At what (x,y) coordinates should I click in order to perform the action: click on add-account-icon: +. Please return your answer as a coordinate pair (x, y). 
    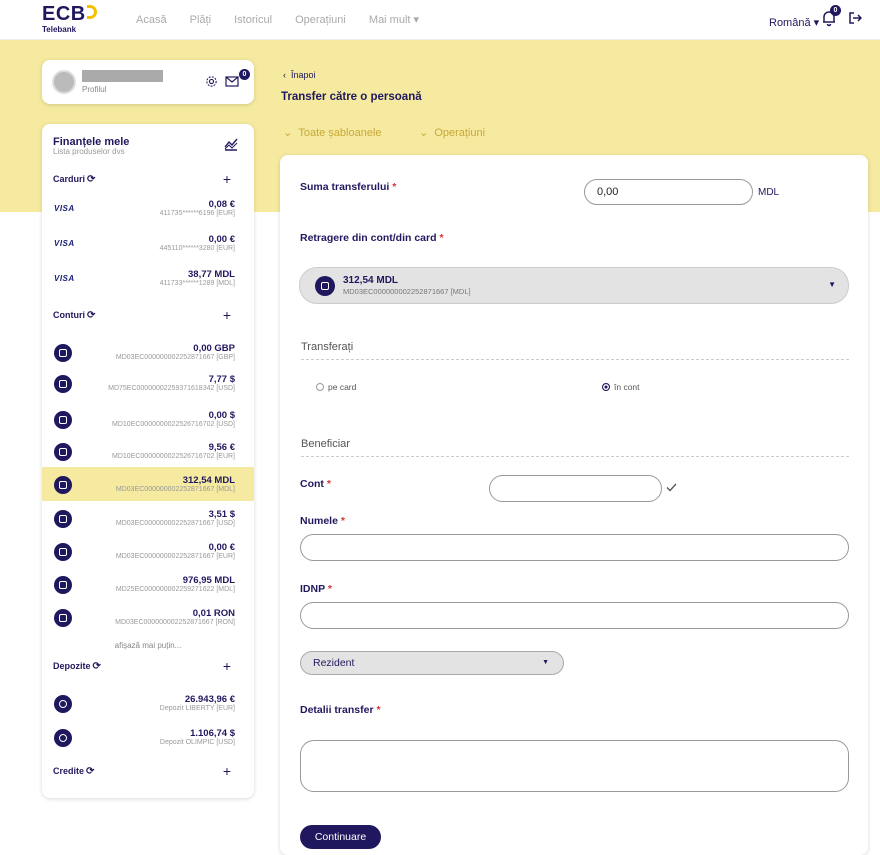
    Looking at the image, I should click on (227, 315).